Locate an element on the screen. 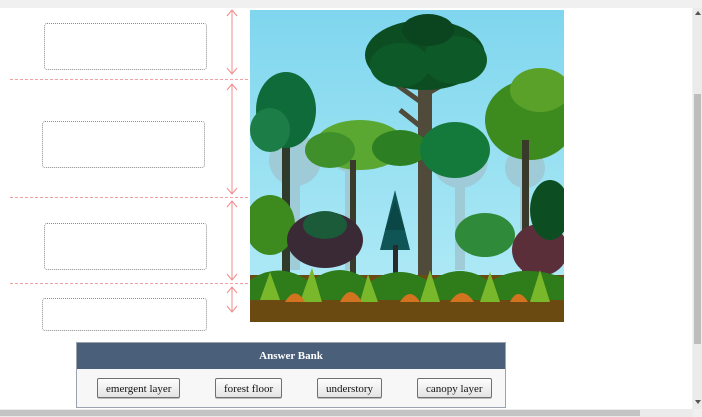  vertical-scroll-thumb is located at coordinates (697, 219).